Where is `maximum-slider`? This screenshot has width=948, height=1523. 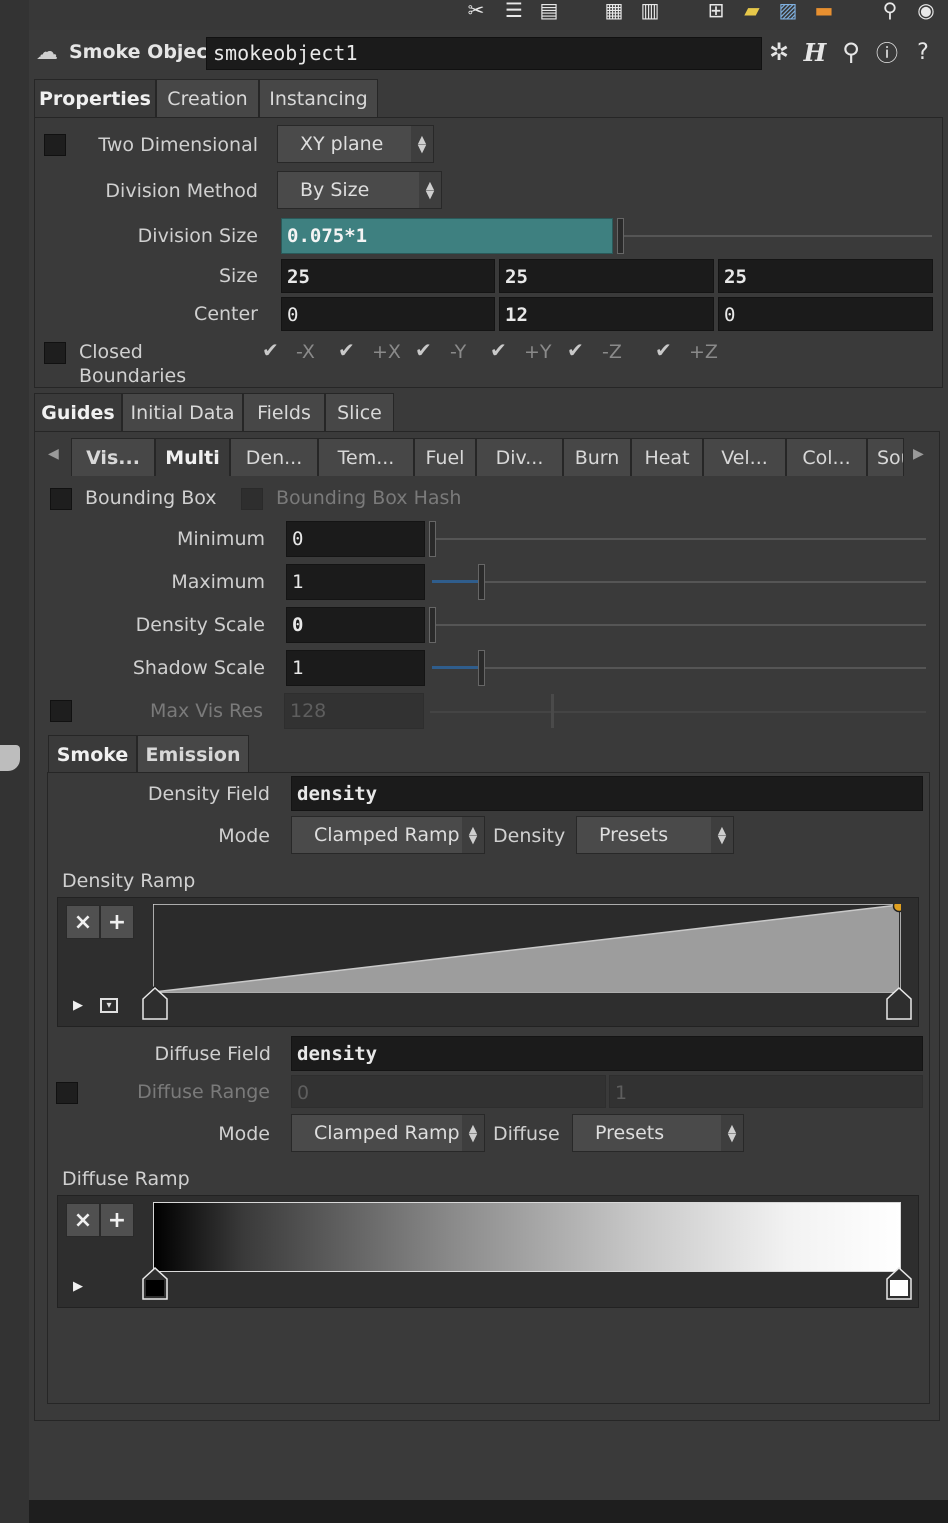 maximum-slider is located at coordinates (679, 582).